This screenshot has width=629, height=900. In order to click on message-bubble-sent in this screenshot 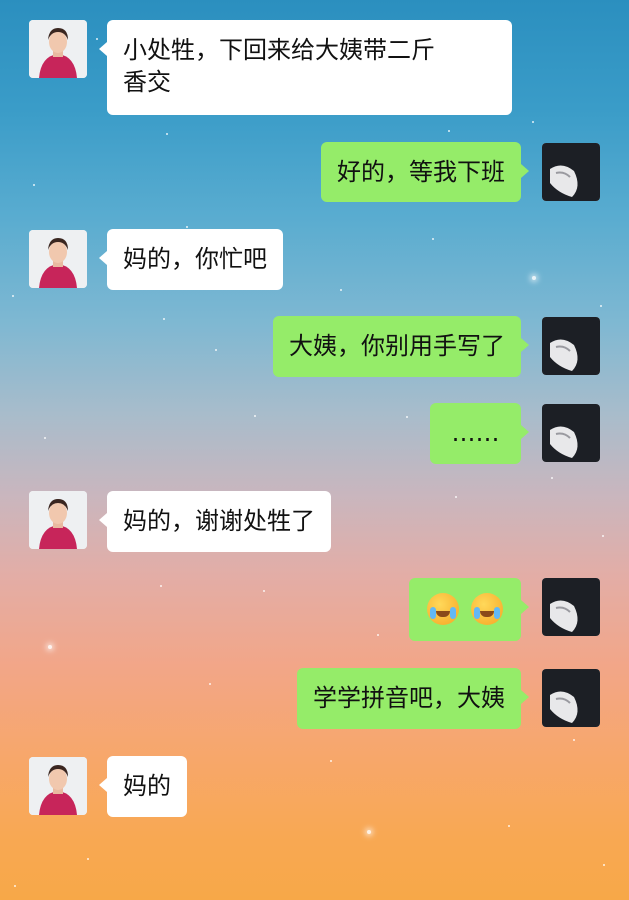, I will do `click(469, 609)`.